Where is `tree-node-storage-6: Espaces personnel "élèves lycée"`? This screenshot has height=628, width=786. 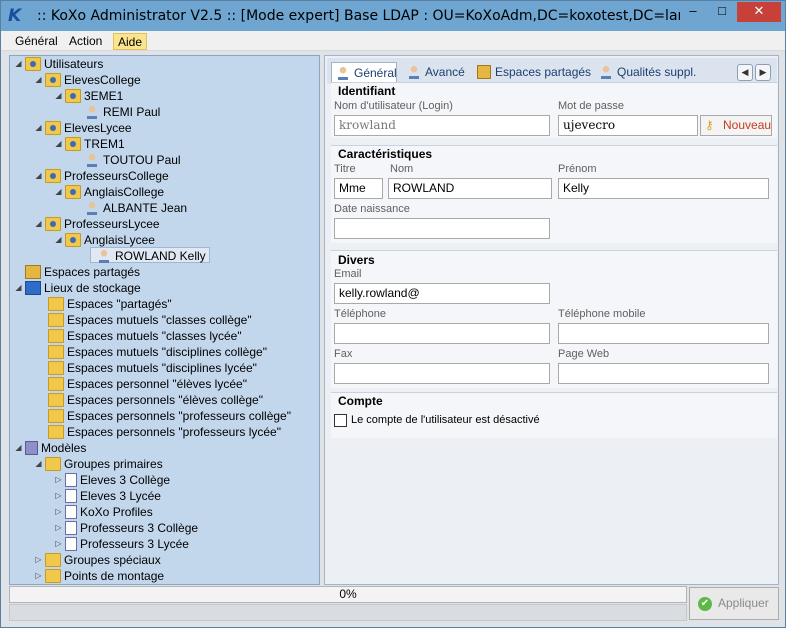 tree-node-storage-6: Espaces personnel "élèves lycée" is located at coordinates (146, 384).